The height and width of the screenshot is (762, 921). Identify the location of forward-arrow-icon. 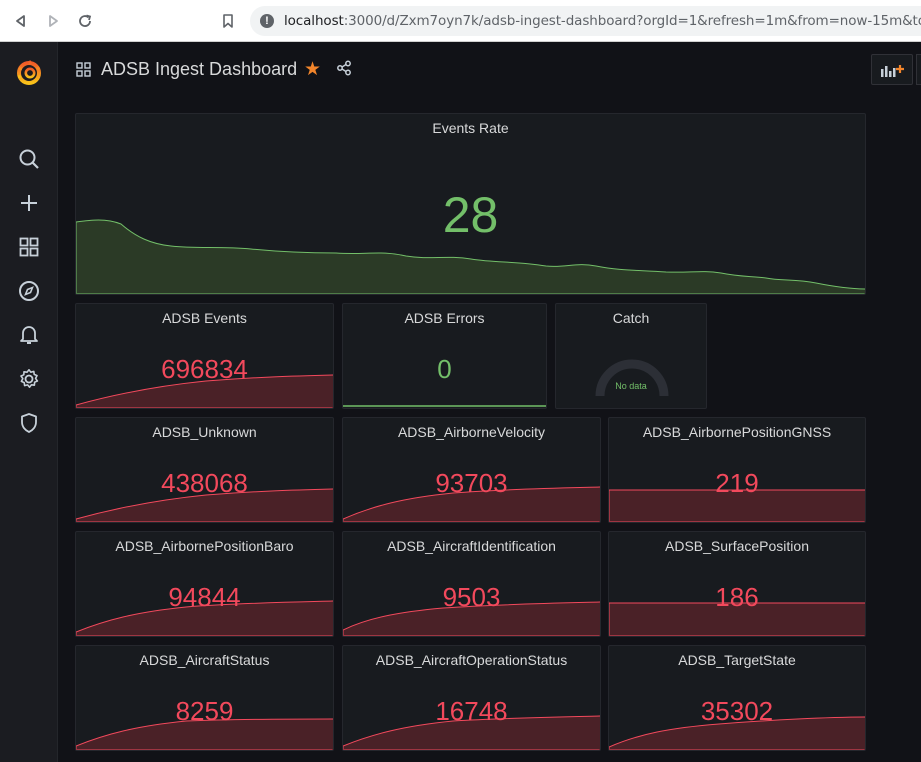
(53, 21).